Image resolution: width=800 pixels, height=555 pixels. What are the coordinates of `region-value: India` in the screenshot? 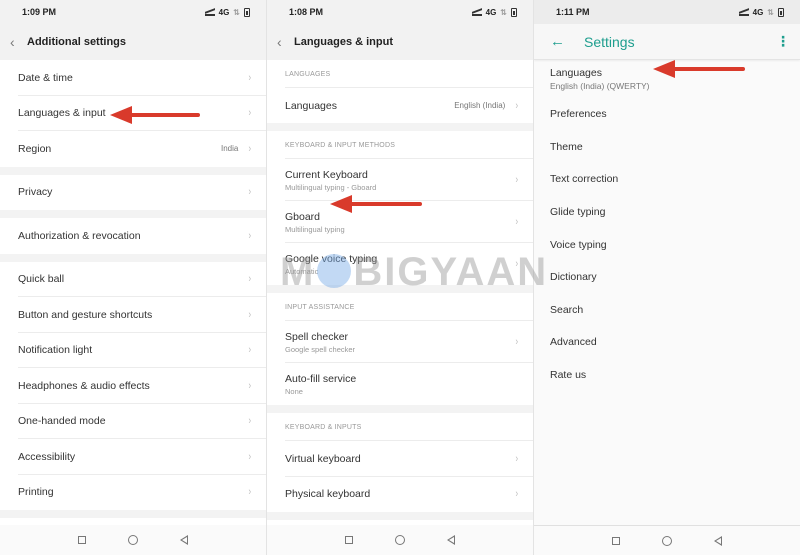 It's located at (229, 149).